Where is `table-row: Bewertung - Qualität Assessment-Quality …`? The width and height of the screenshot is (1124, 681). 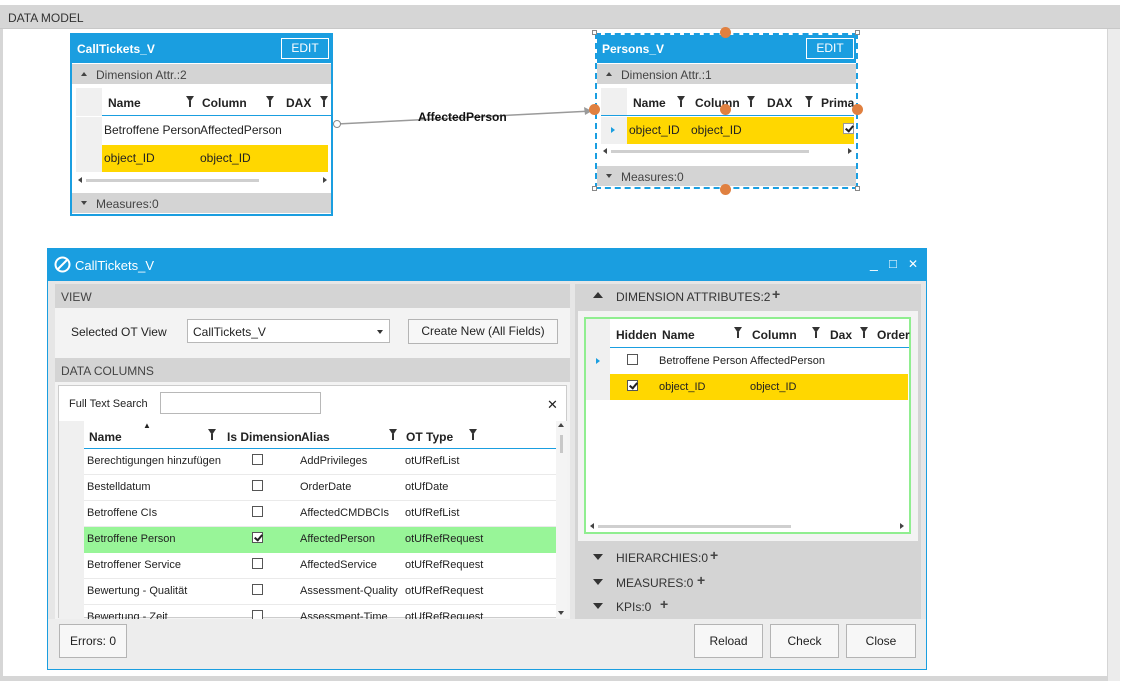
table-row: Bewertung - Qualität Assessment-Quality … is located at coordinates (320, 592).